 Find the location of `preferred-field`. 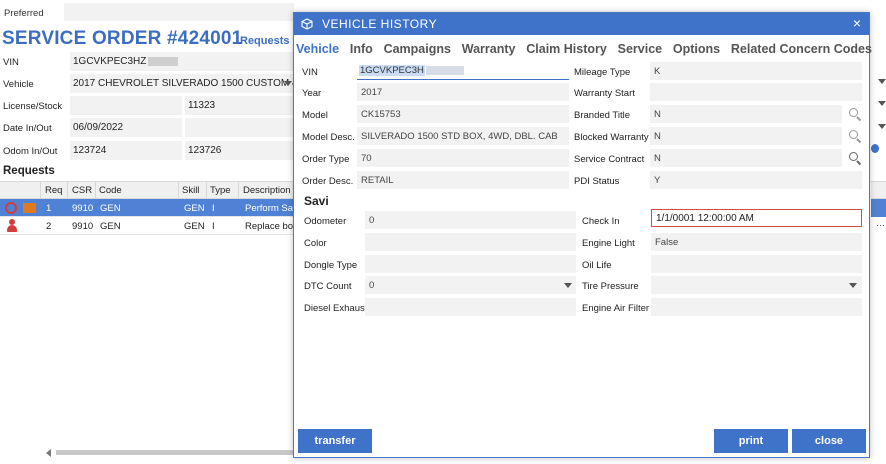

preferred-field is located at coordinates (179, 12).